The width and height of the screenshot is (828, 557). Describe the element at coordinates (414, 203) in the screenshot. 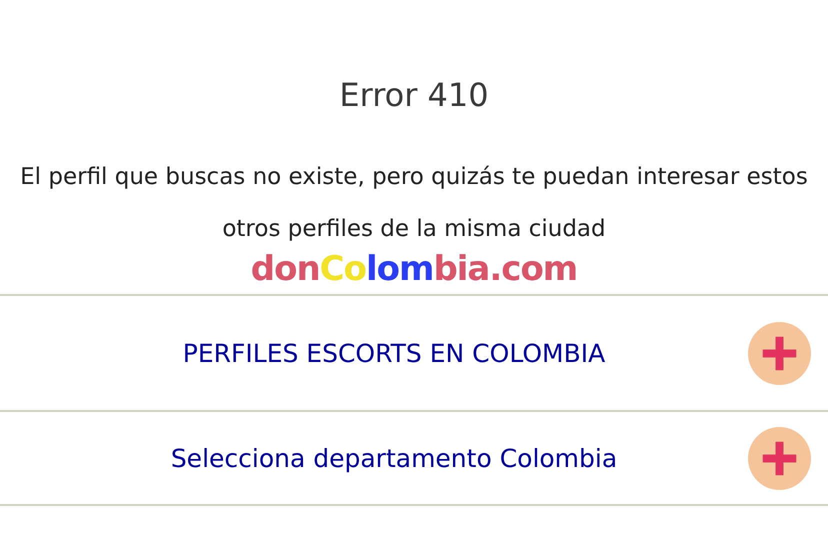

I see `error-message: El perfil que buscas no existe, pero quizás te puedan interesar estos otros perfiles de la misma ciudad` at that location.